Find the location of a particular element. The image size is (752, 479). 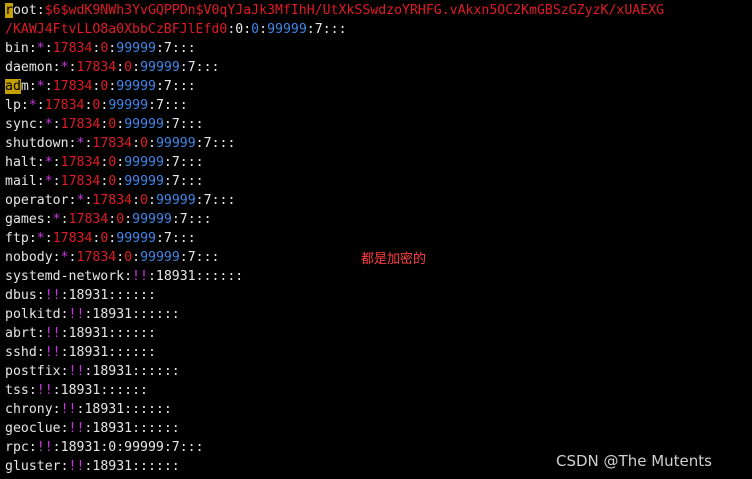

username: ftp is located at coordinates (17, 238).